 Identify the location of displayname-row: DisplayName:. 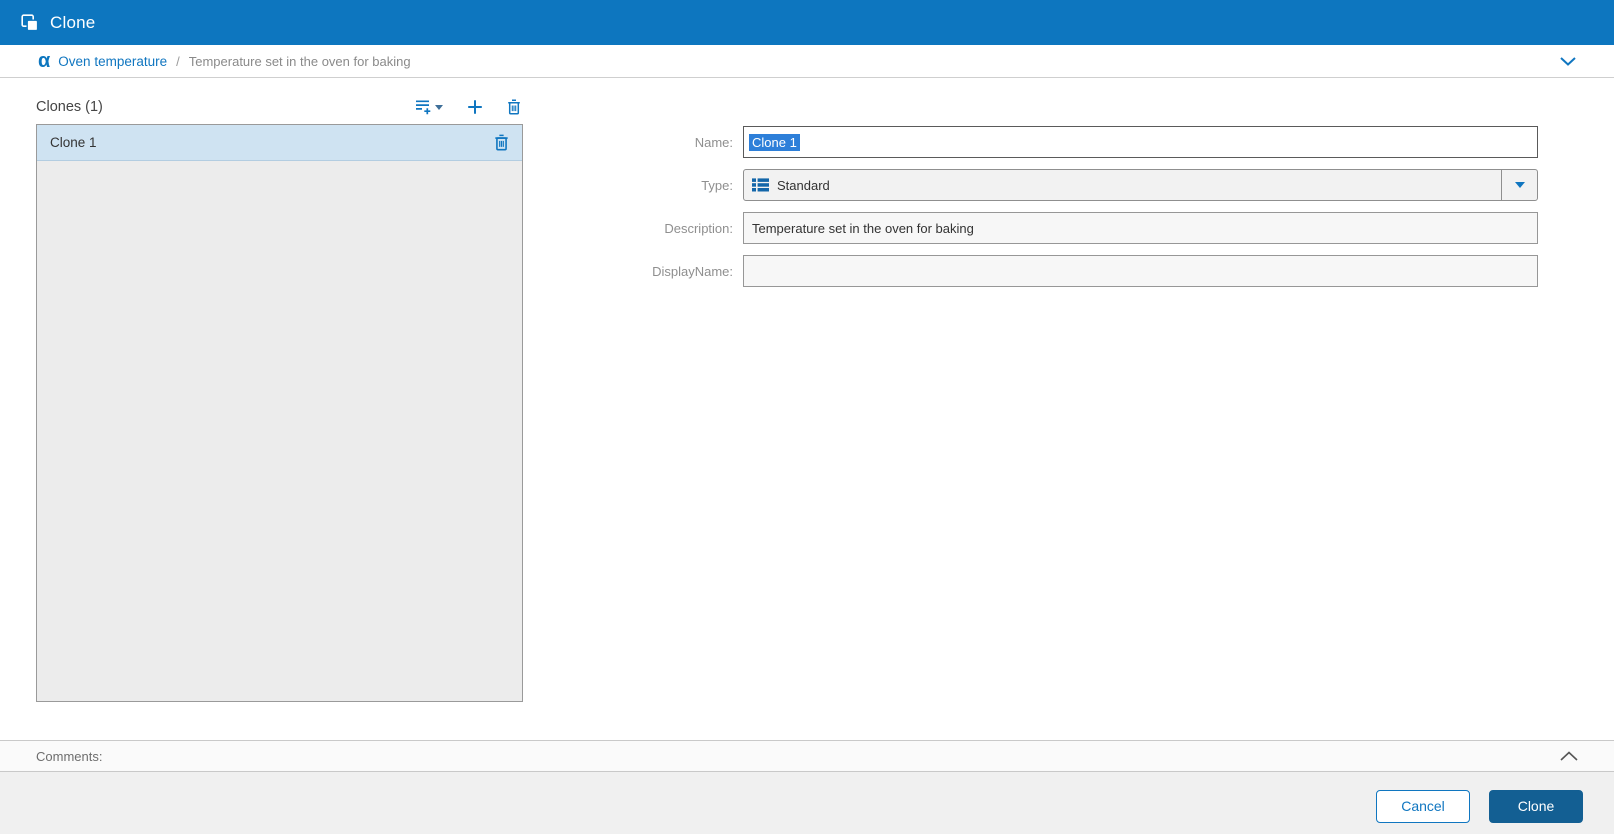
(1069, 271).